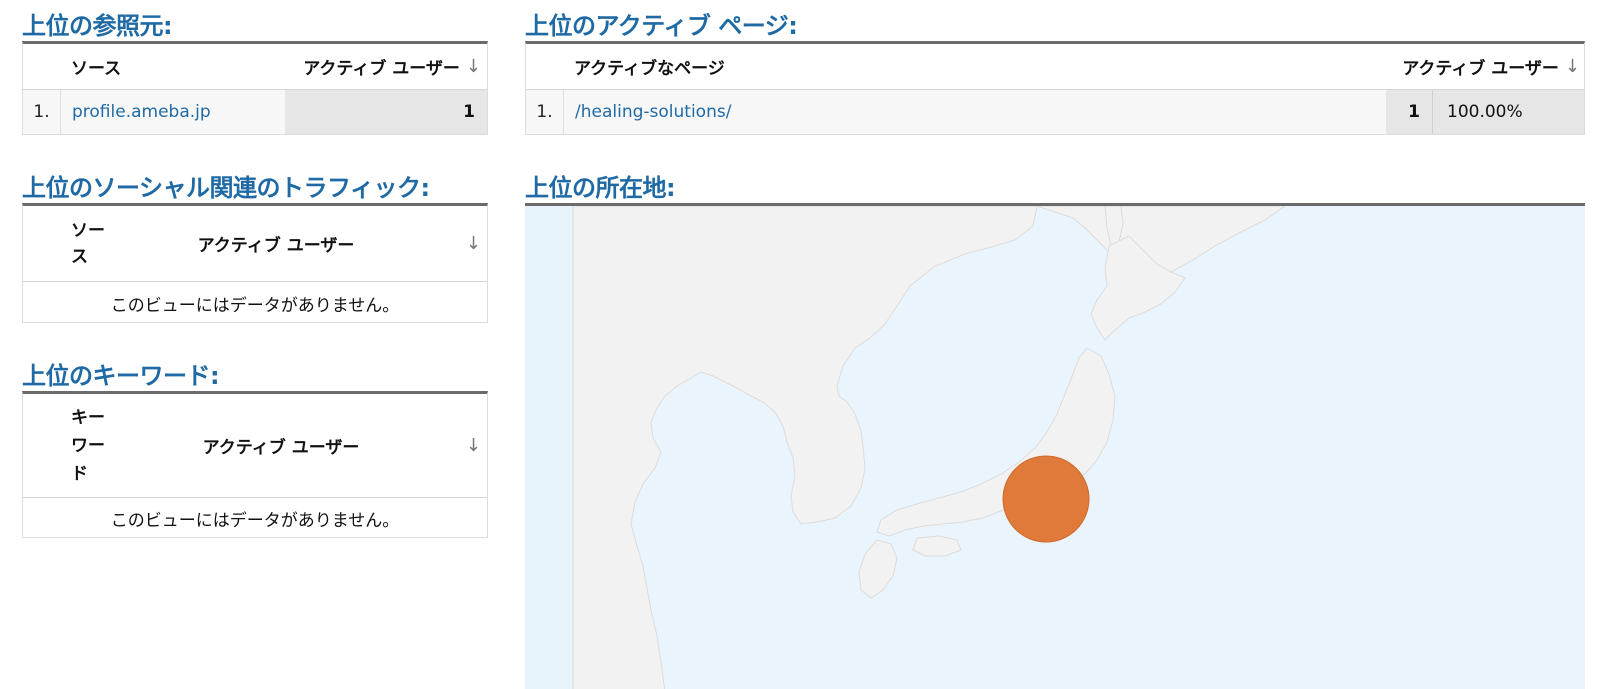  Describe the element at coordinates (226, 188) in the screenshot. I see `social-traffic-title: 上位のソーシャル関連のトラフィック:` at that location.